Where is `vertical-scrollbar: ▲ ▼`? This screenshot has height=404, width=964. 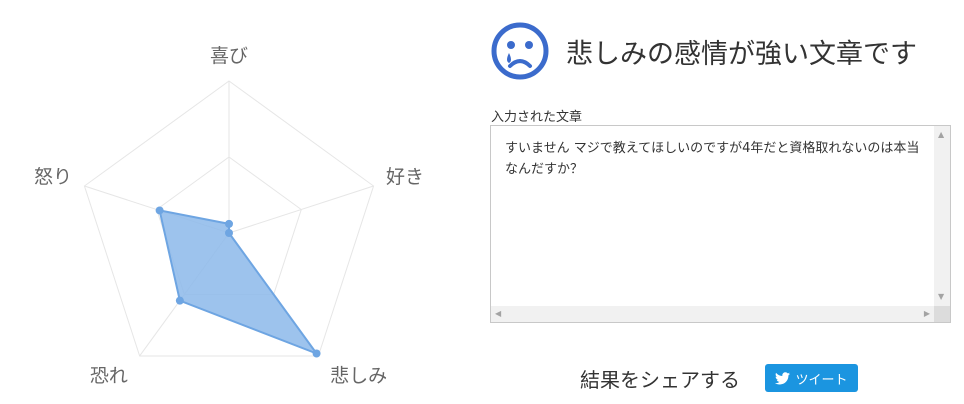 vertical-scrollbar: ▲ ▼ is located at coordinates (942, 216).